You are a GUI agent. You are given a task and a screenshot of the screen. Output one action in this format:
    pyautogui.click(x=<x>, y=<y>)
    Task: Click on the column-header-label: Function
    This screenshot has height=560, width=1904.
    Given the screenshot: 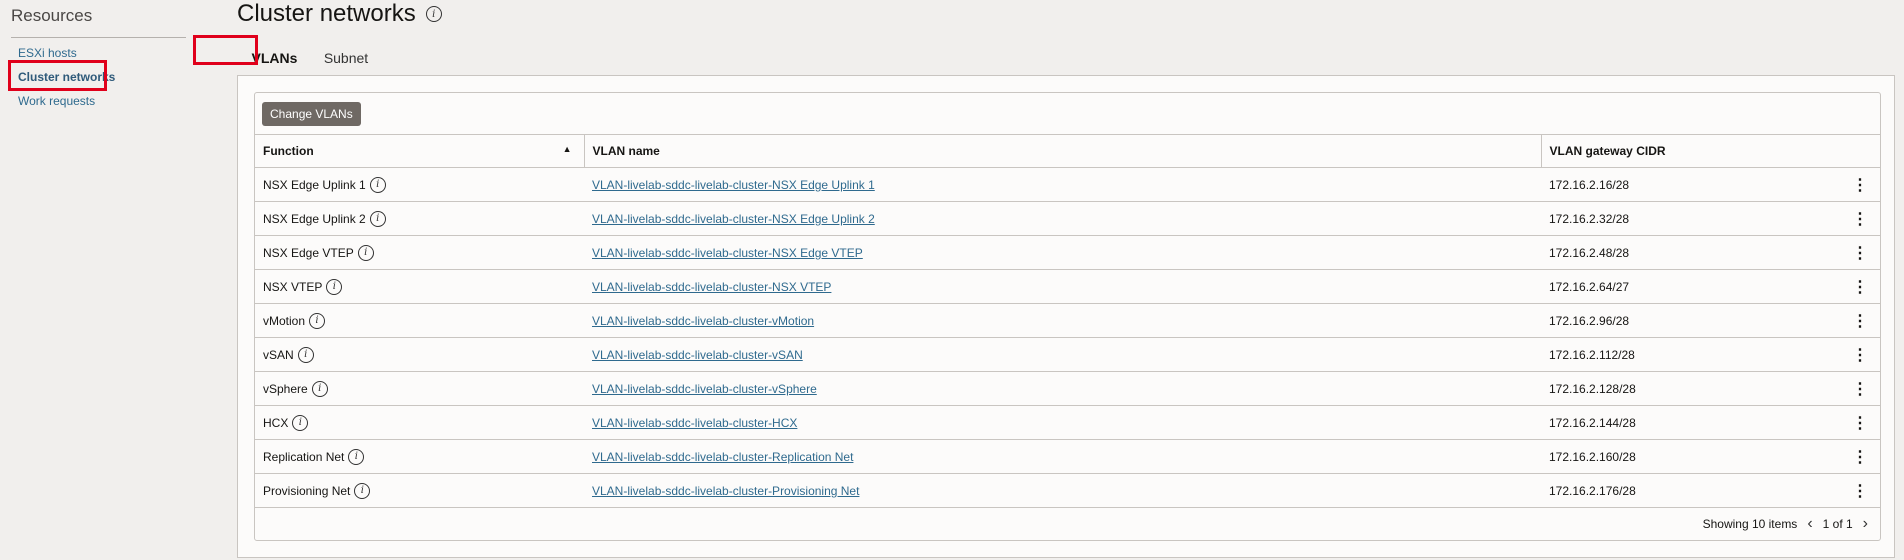 What is the action you would take?
    pyautogui.click(x=288, y=151)
    